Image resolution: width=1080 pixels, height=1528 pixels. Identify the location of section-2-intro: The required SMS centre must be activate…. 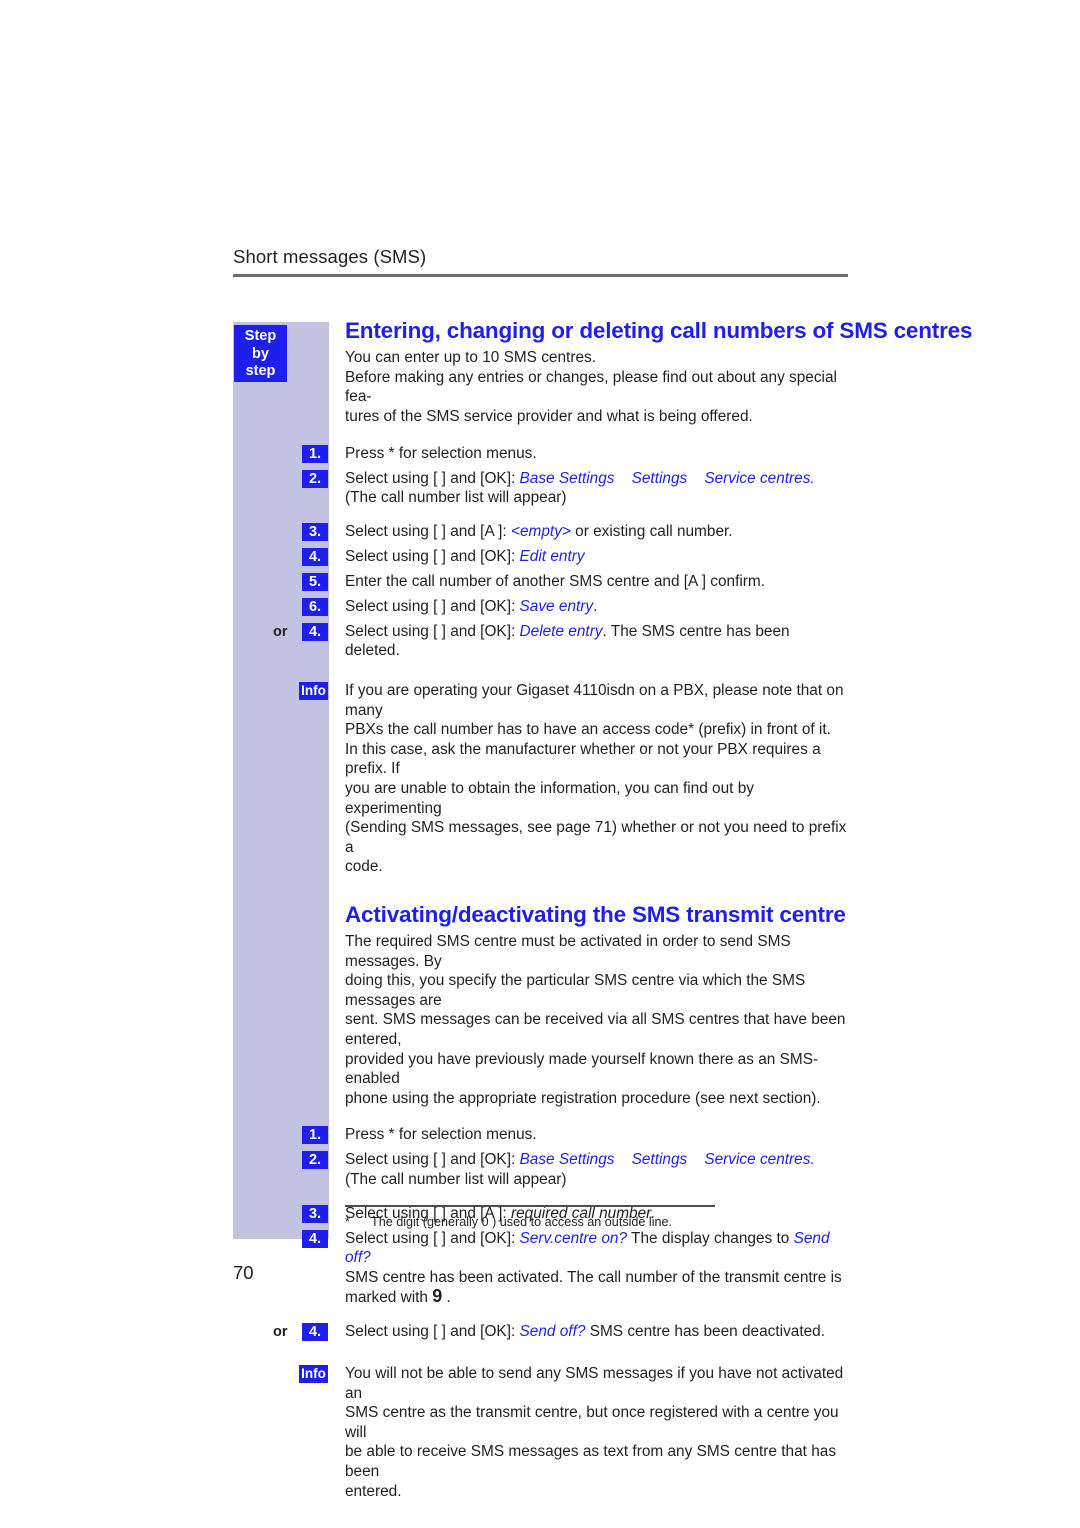
(596, 1020).